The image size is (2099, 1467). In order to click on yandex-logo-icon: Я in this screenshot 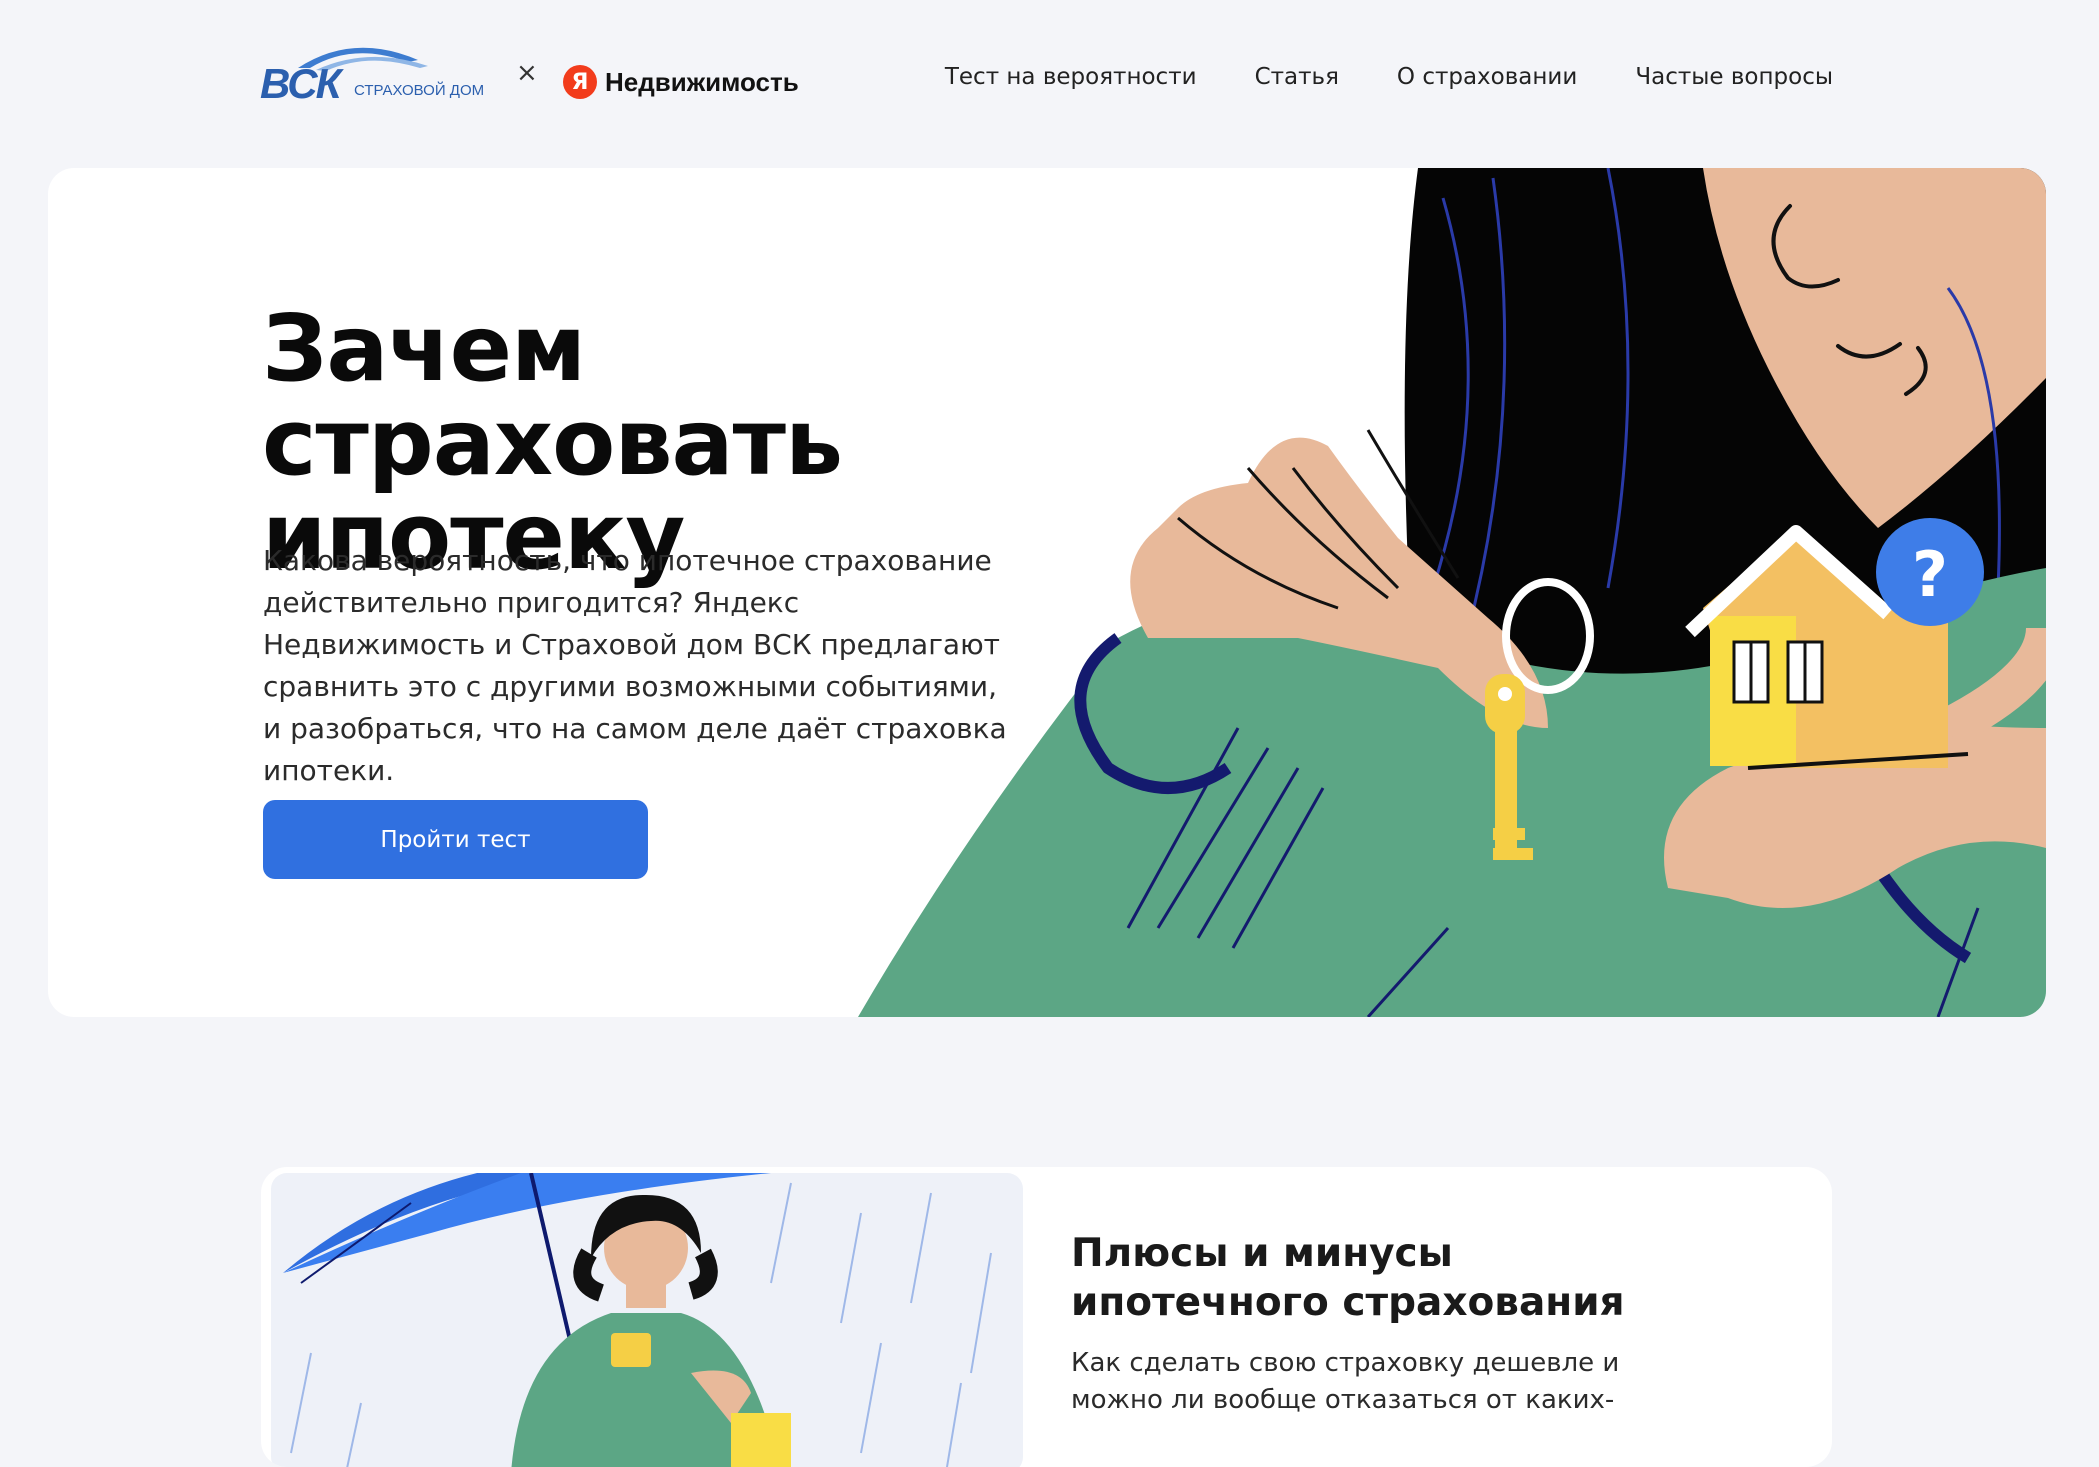, I will do `click(580, 82)`.